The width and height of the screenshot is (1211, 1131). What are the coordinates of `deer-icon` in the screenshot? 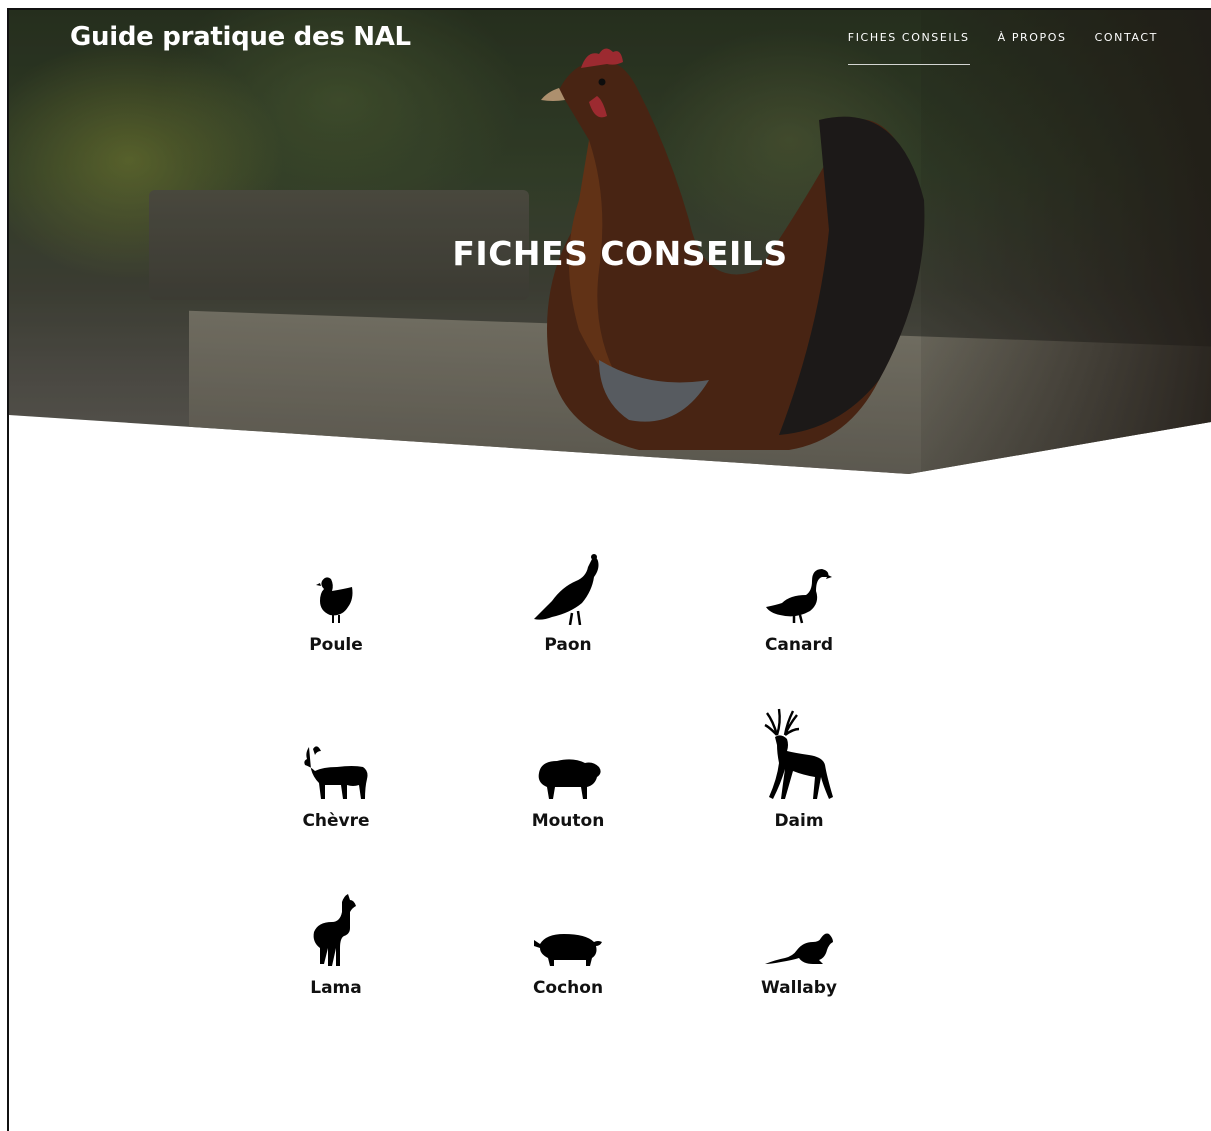 It's located at (799, 749).